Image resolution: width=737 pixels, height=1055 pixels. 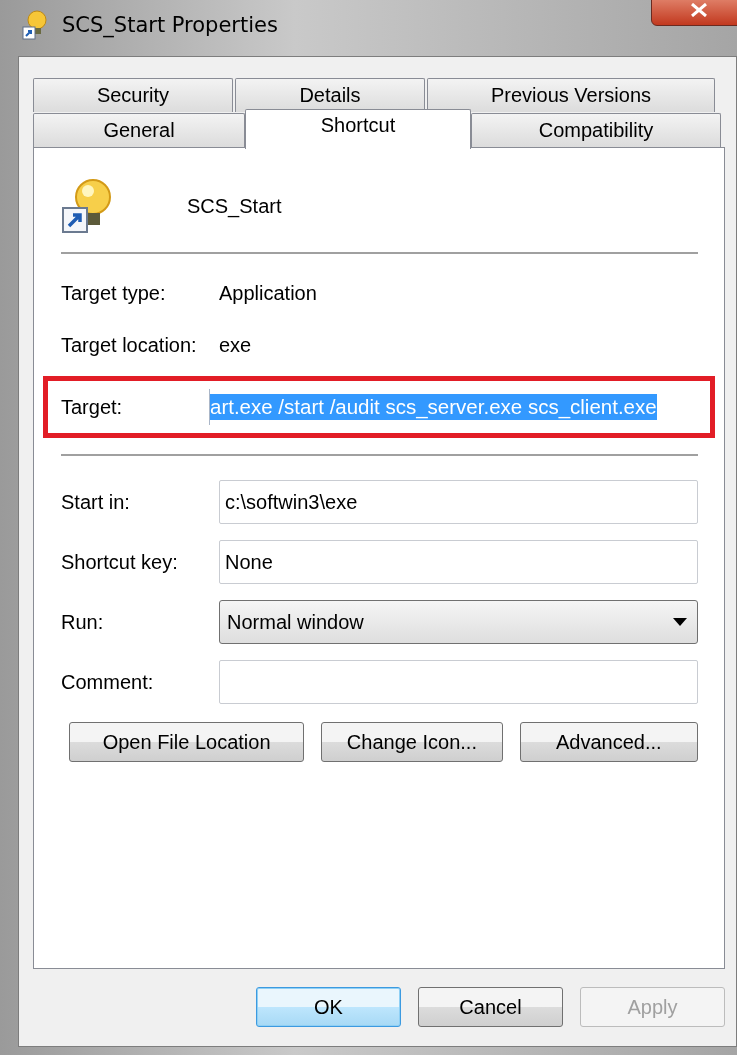 What do you see at coordinates (170, 25) in the screenshot?
I see `window-title: SCS_Start Properties` at bounding box center [170, 25].